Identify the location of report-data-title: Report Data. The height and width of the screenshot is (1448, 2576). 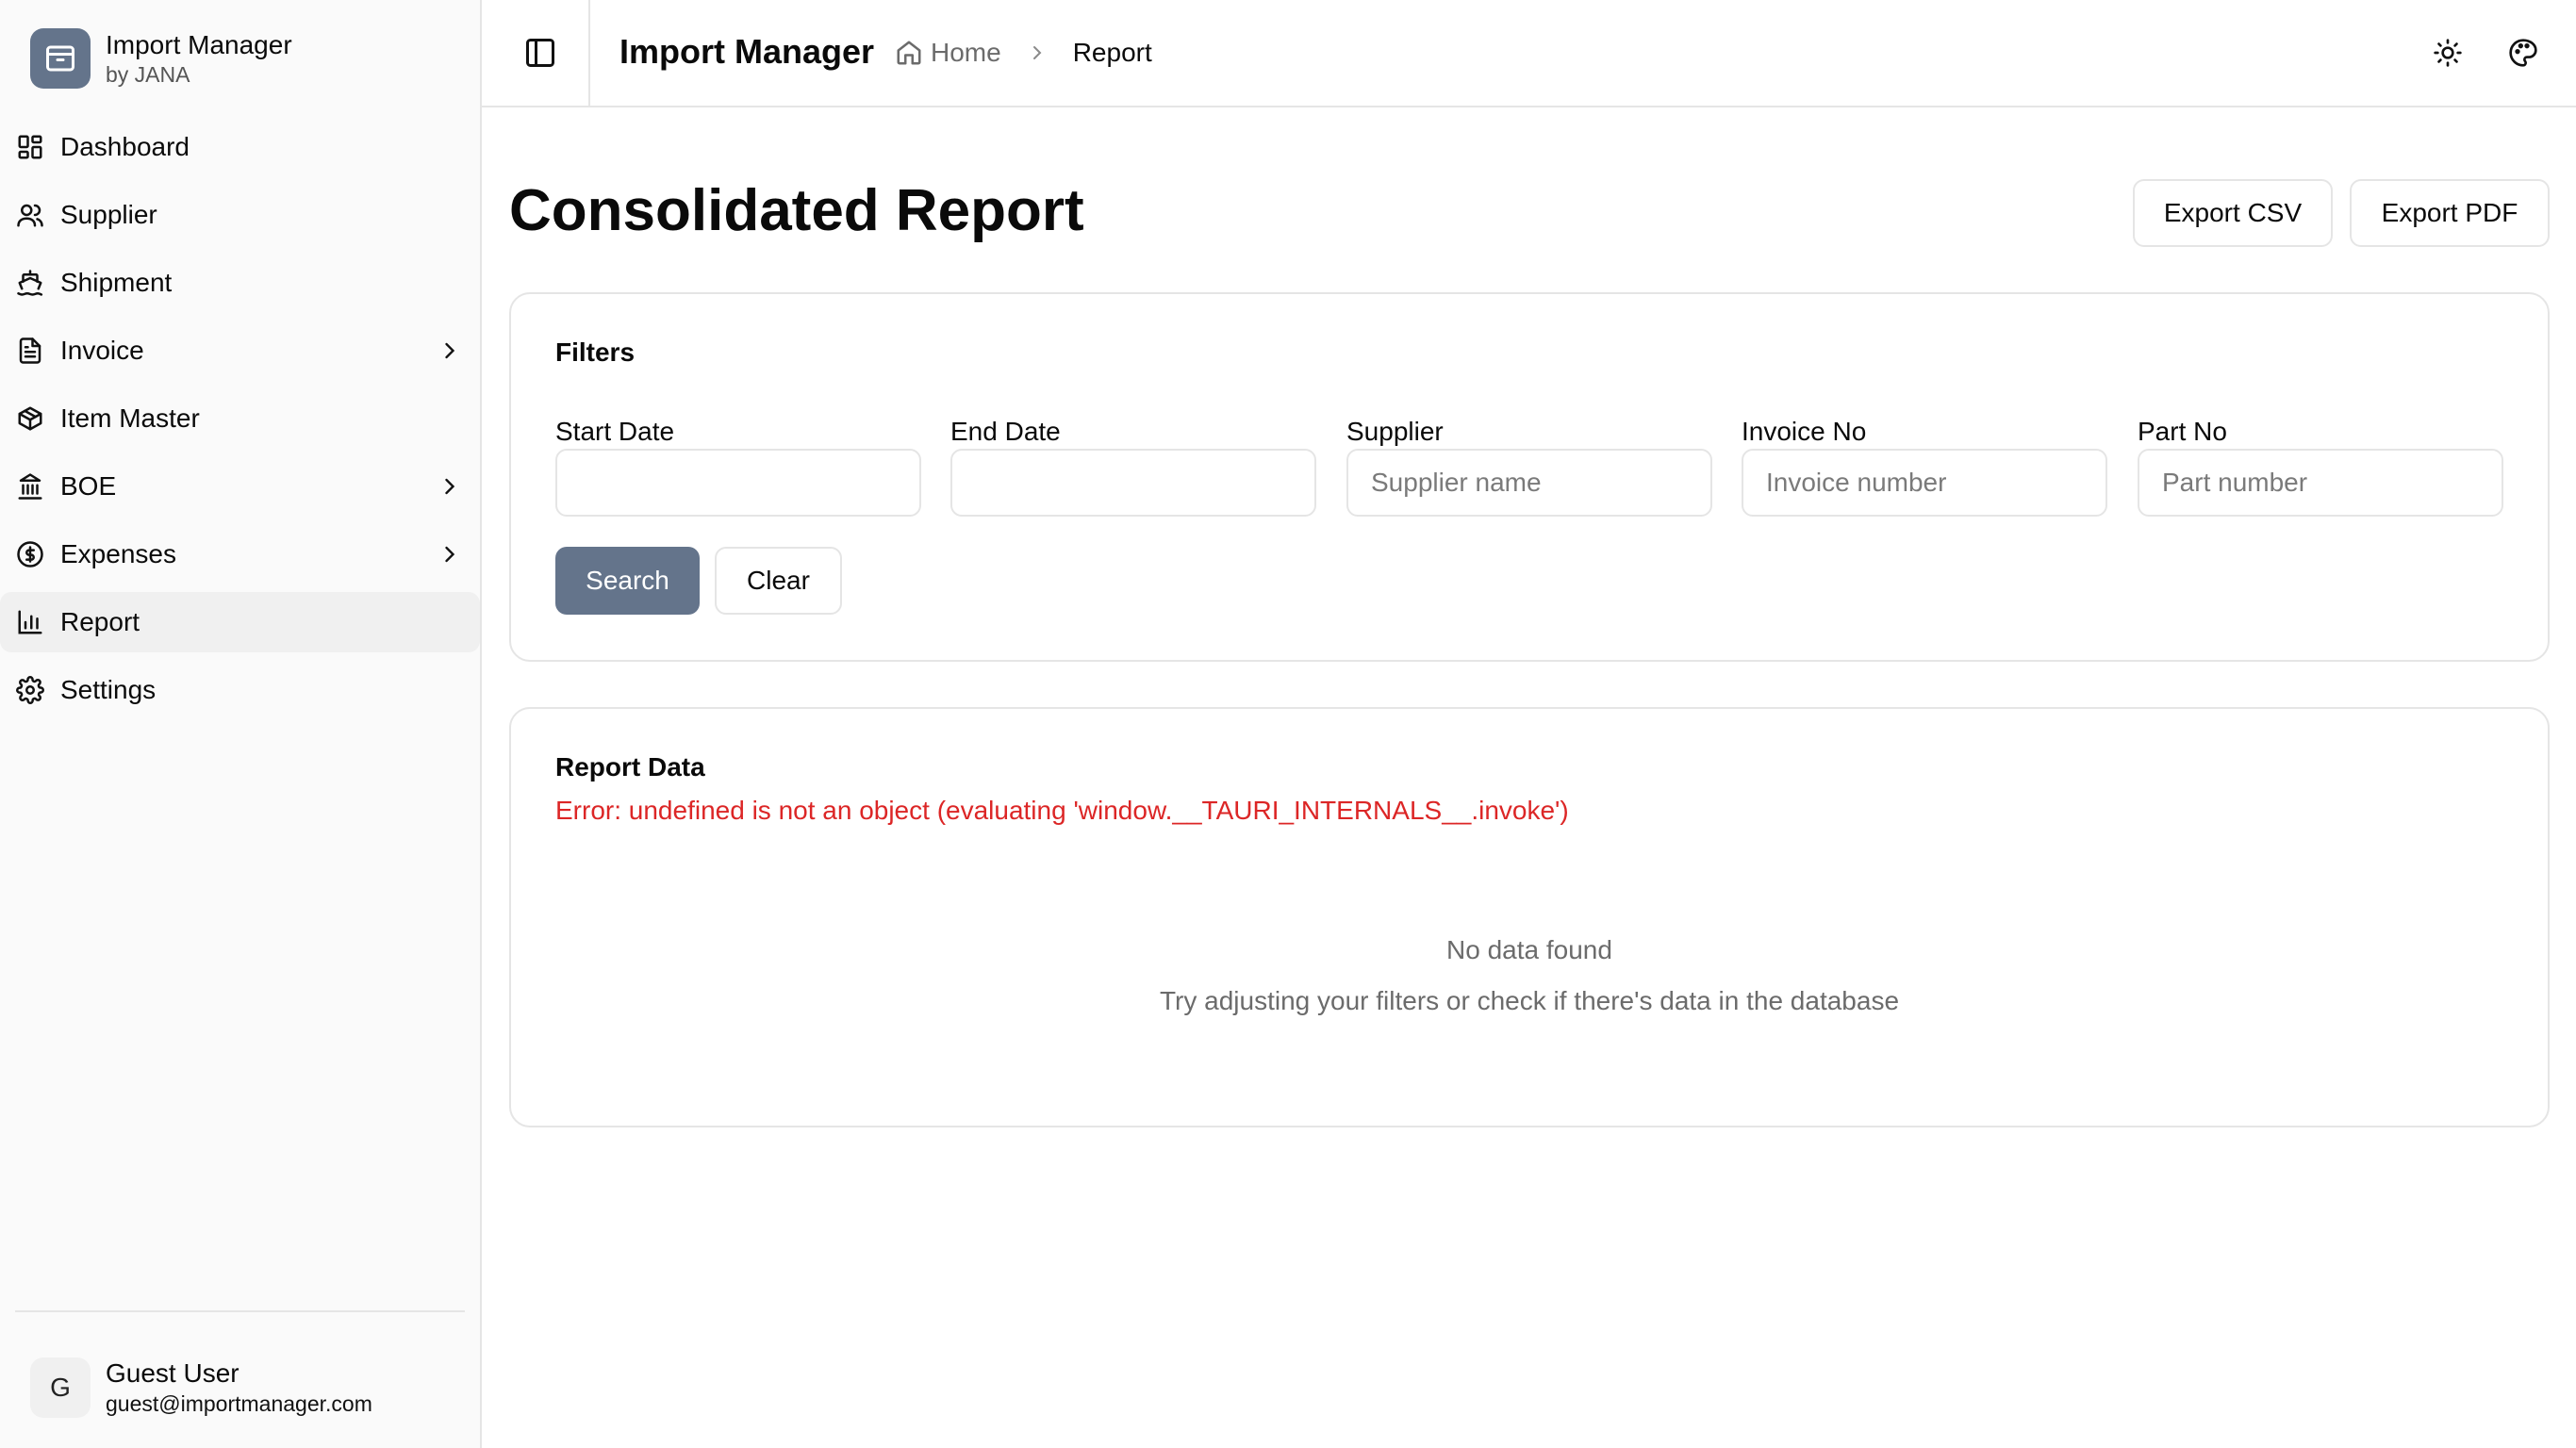
(630, 767).